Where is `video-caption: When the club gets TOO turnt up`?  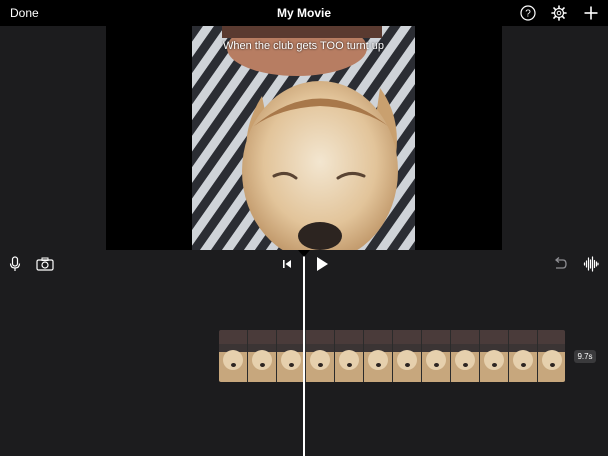 video-caption: When the club gets TOO turnt up is located at coordinates (303, 46).